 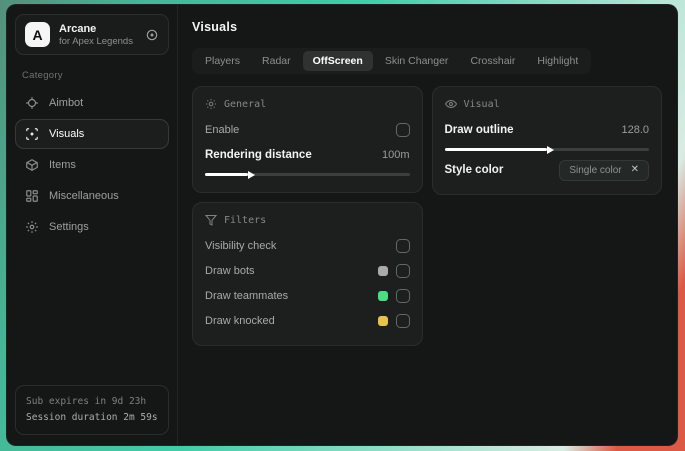 I want to click on draw-teammates-label: Draw teammates, so click(x=247, y=296).